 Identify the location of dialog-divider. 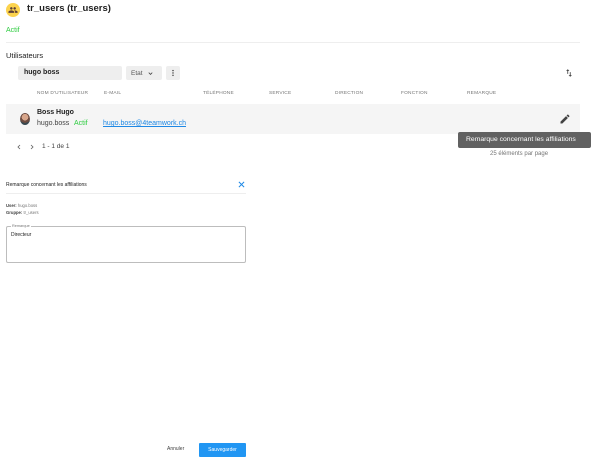
(126, 193).